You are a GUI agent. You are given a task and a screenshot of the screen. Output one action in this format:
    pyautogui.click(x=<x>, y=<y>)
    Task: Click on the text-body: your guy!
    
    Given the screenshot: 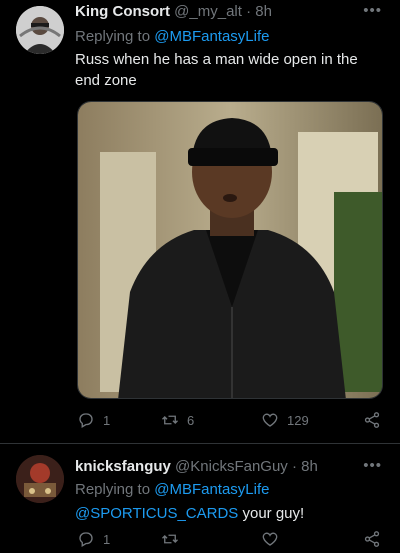 What is the action you would take?
    pyautogui.click(x=271, y=513)
    